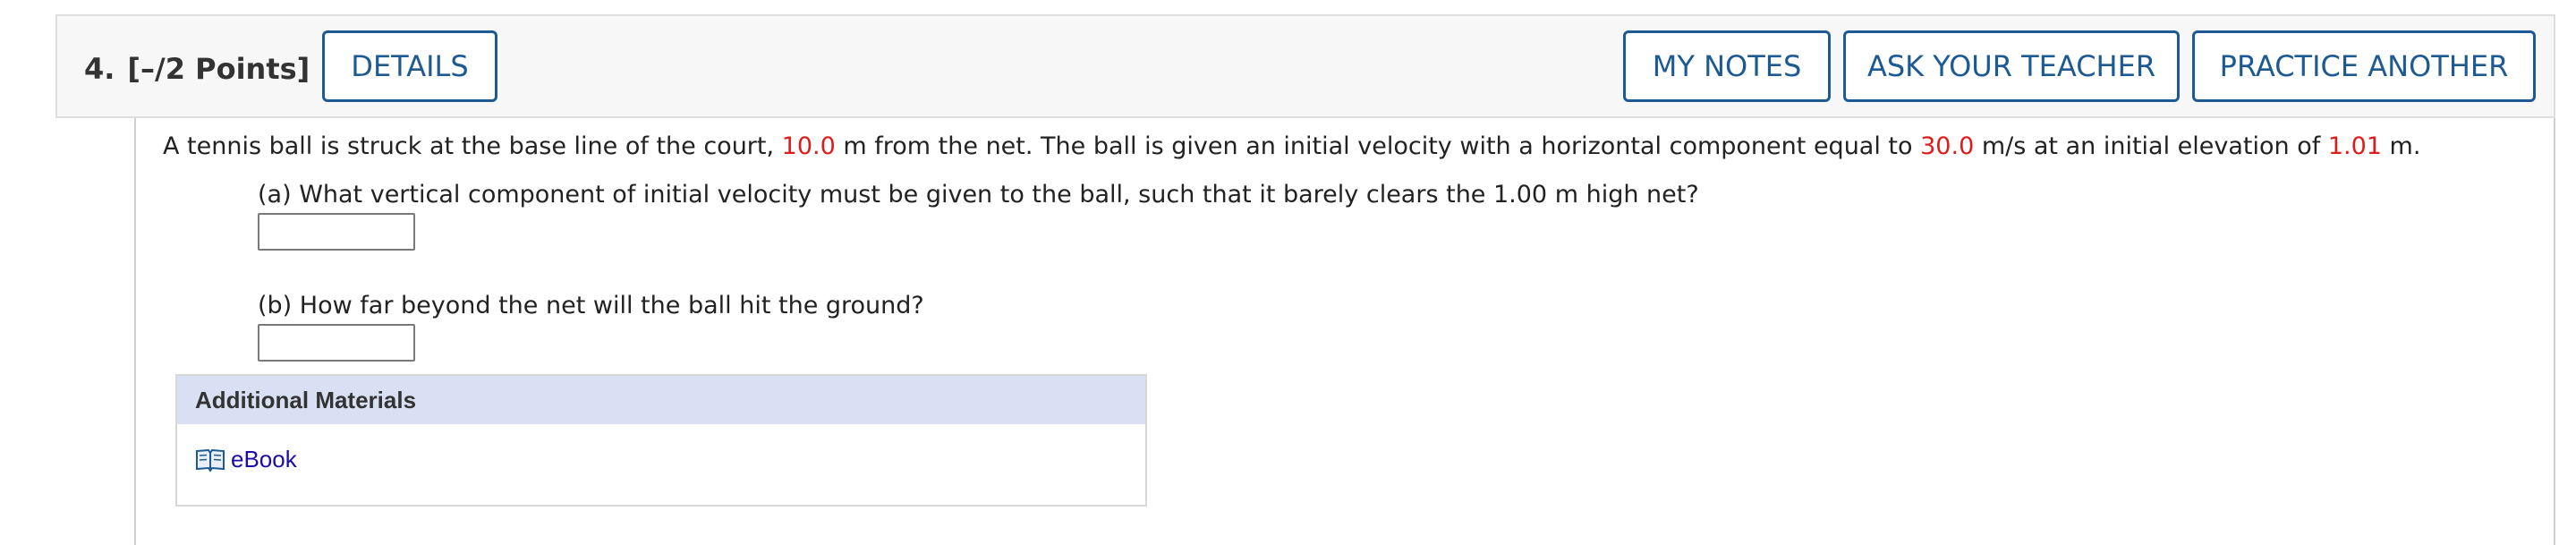 The width and height of the screenshot is (2576, 545). I want to click on additional-materials-panel: Additional Materials eBook, so click(661, 441).